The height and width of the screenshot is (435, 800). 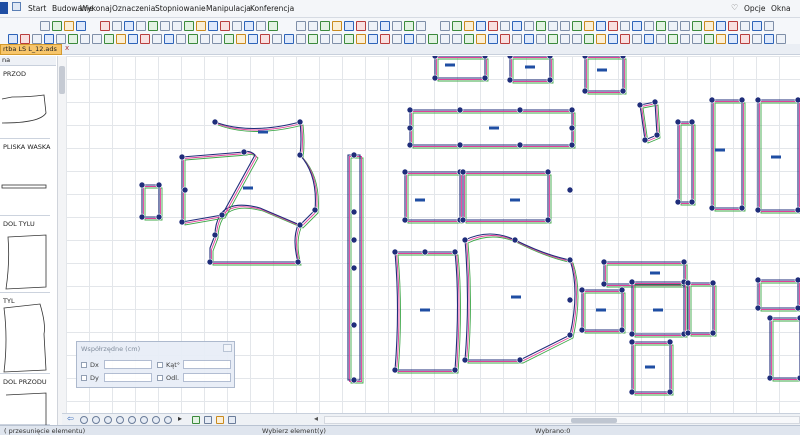 I want to click on scroll-left-icon: ◂, so click(x=316, y=418).